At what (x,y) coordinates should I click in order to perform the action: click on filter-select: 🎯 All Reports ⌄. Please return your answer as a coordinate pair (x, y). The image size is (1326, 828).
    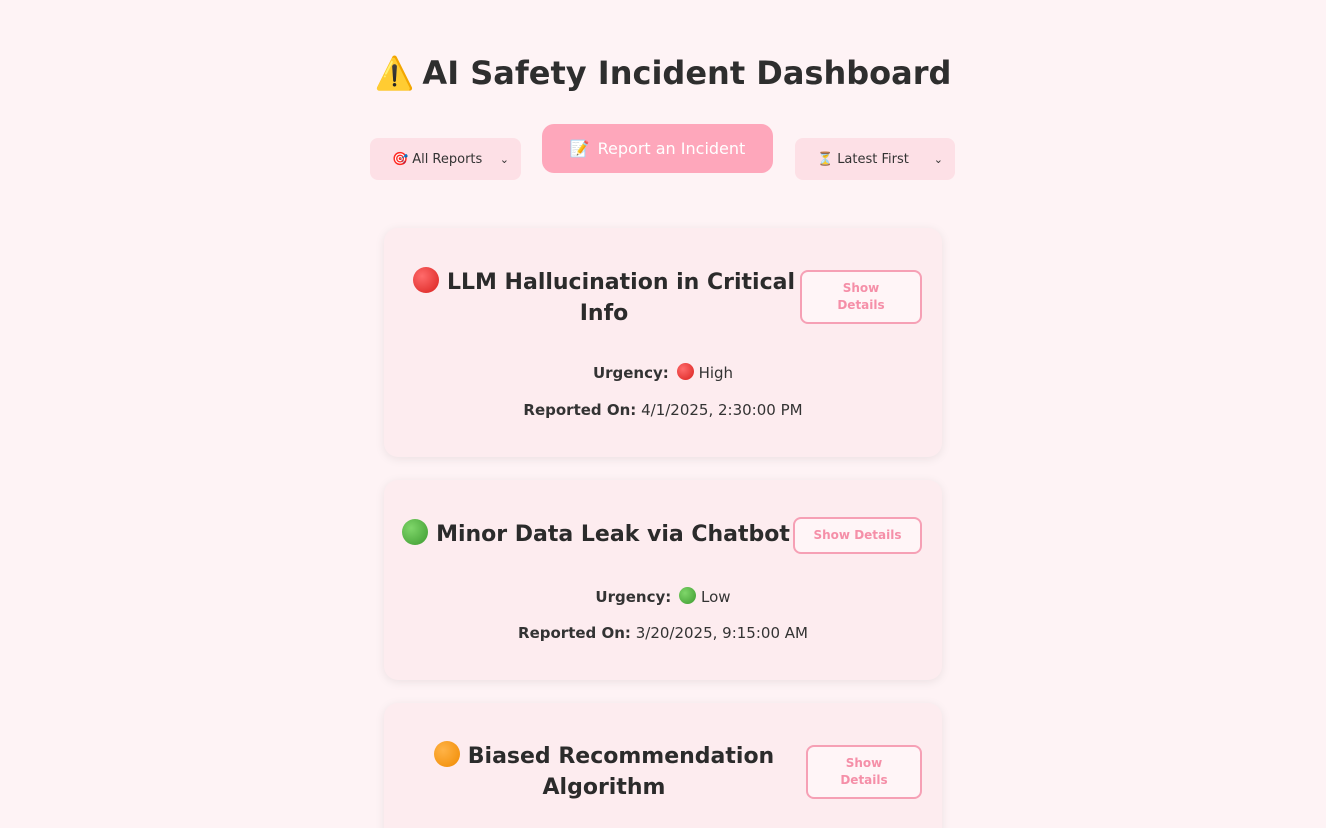
    Looking at the image, I should click on (445, 159).